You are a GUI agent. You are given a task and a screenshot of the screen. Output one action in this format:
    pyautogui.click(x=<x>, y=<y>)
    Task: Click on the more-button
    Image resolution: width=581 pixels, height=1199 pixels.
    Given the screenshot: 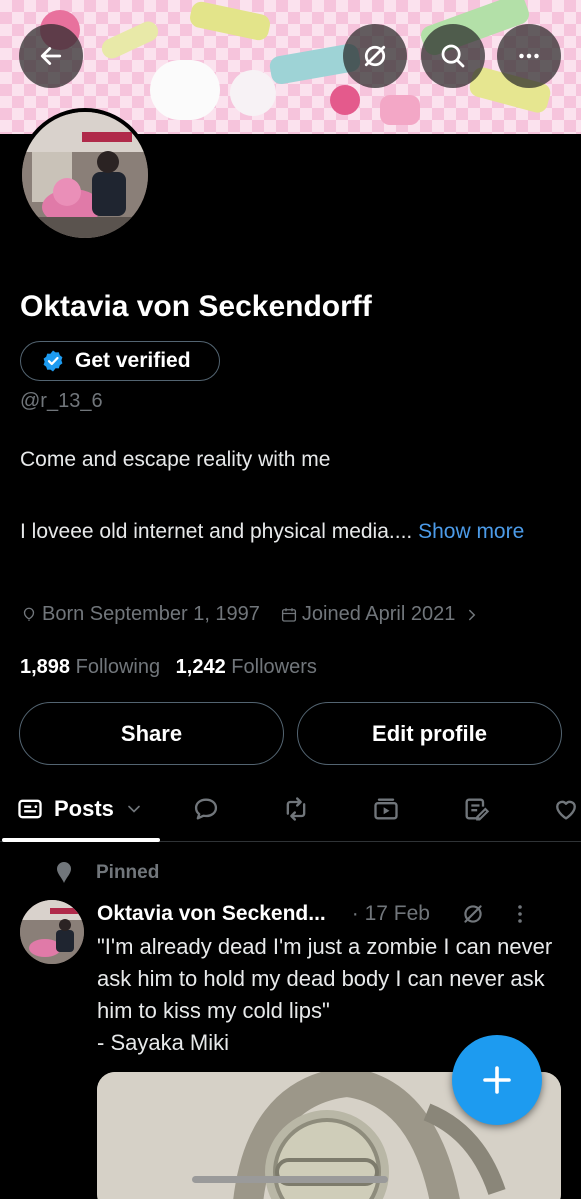 What is the action you would take?
    pyautogui.click(x=529, y=56)
    